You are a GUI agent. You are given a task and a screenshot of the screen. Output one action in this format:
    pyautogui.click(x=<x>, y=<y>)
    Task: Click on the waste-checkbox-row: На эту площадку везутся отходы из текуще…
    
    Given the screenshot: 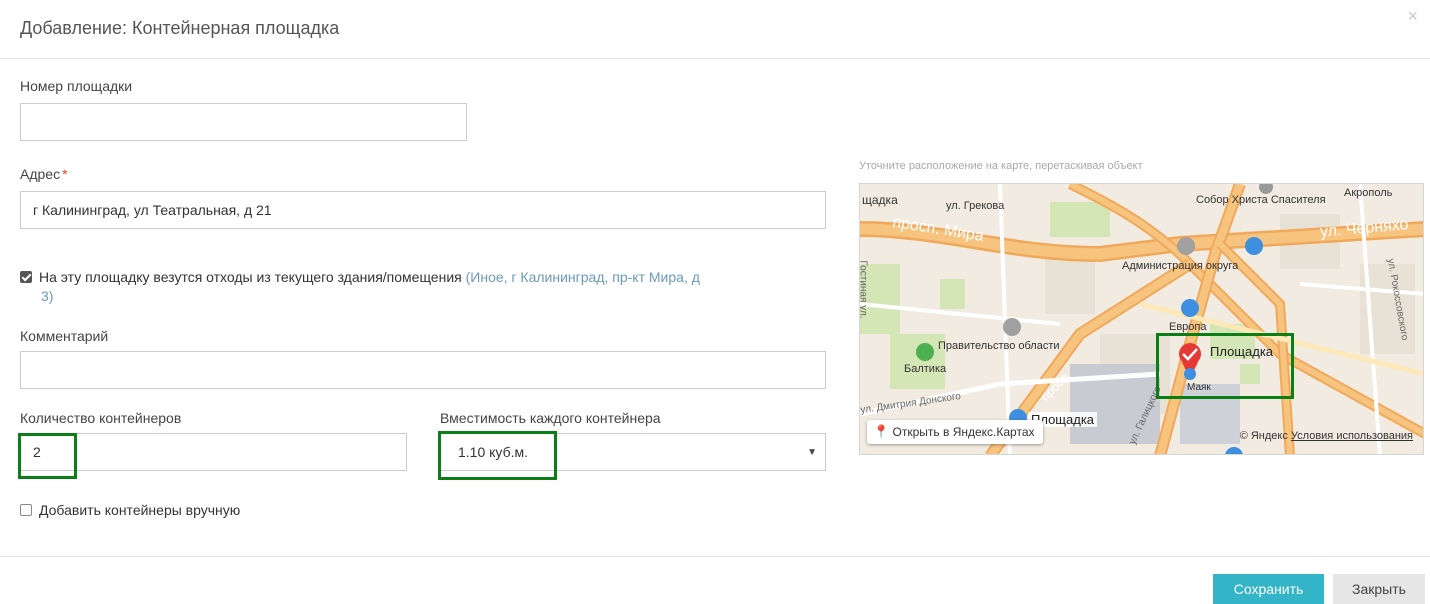 What is the action you would take?
    pyautogui.click(x=425, y=287)
    